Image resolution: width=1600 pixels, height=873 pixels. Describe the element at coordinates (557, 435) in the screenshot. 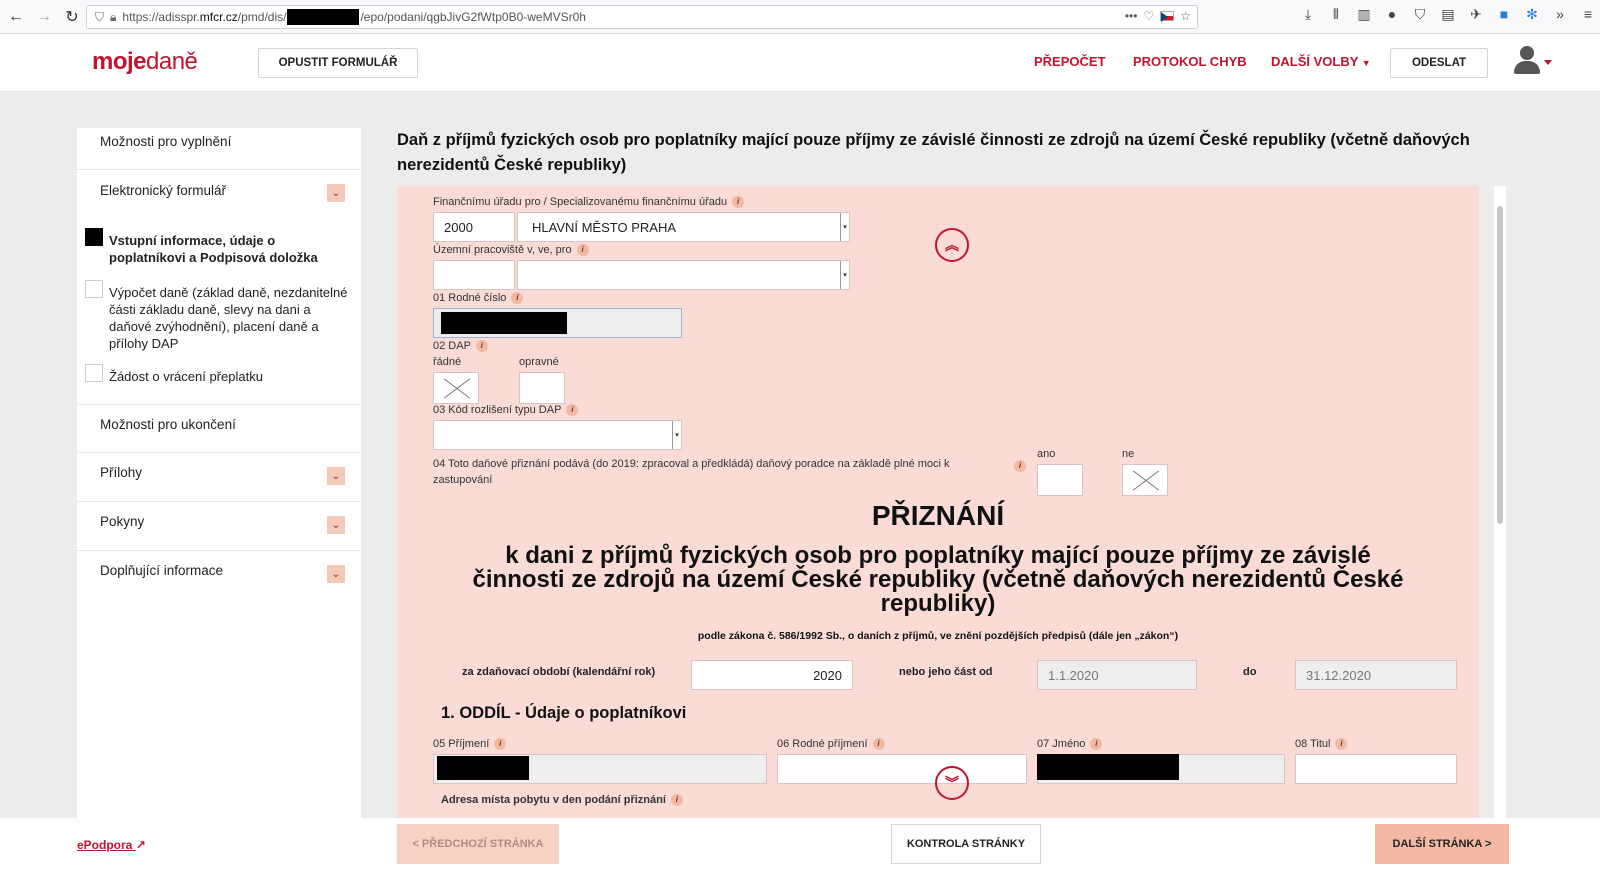

I see `dap-type-select: ▾` at that location.